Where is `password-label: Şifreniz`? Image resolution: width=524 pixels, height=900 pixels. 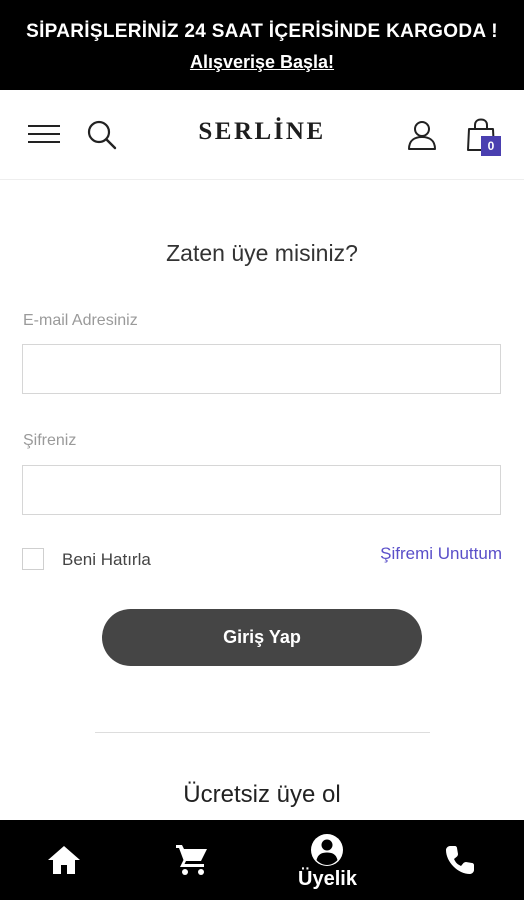
password-label: Şifreniz is located at coordinates (50, 440).